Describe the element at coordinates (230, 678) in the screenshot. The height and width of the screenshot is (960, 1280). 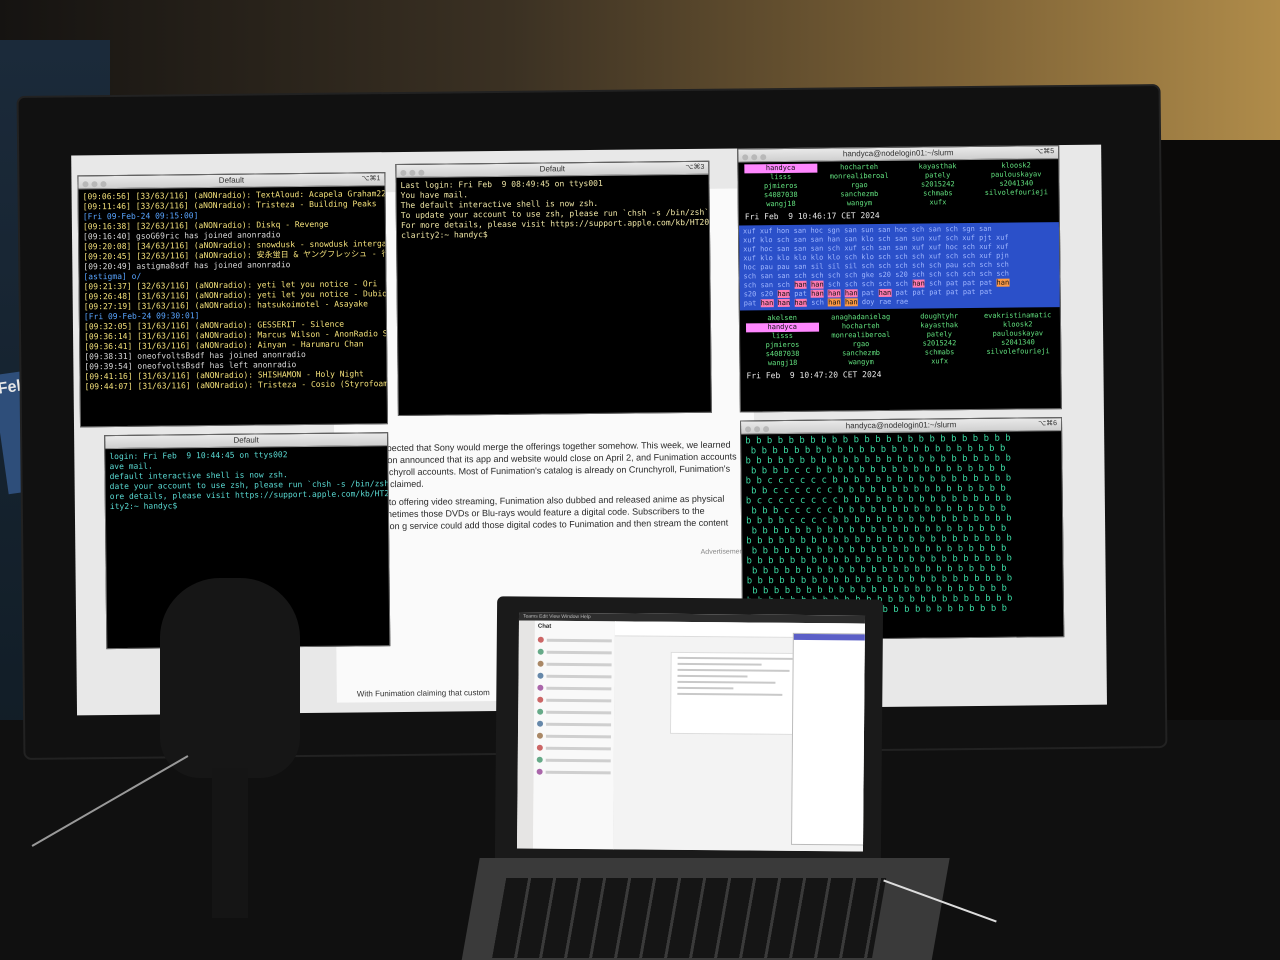
I see `microphone-head` at that location.